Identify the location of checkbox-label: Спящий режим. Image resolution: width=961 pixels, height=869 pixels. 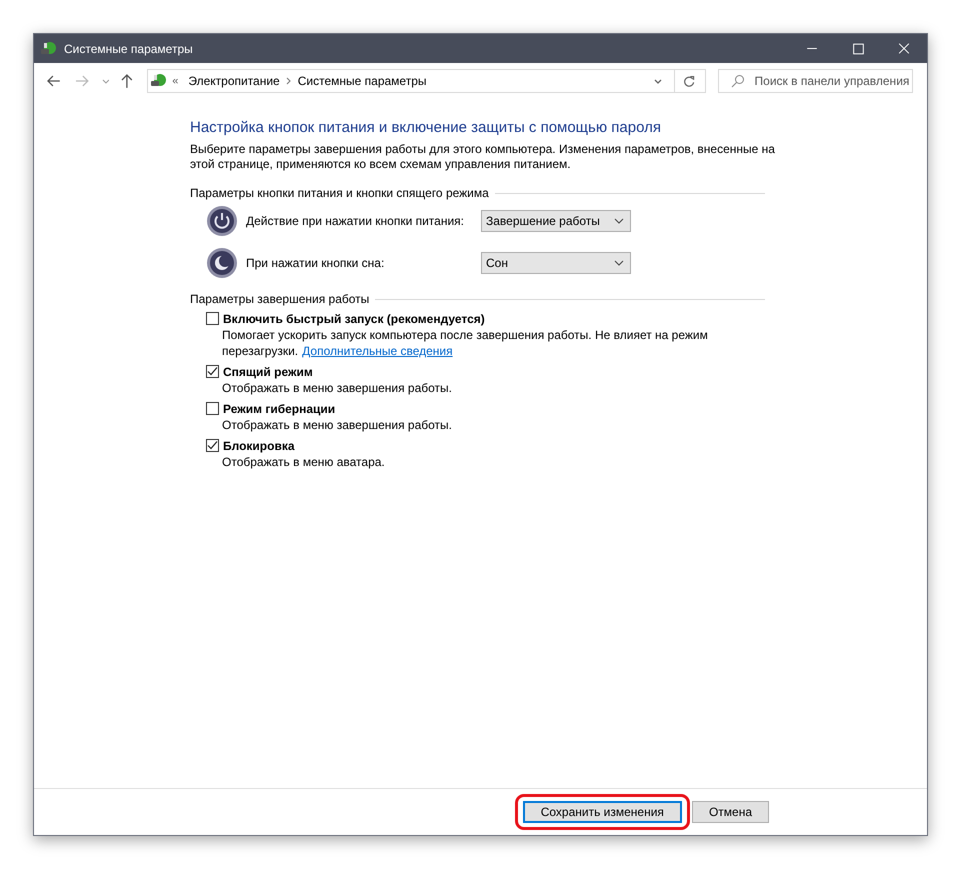
(268, 371).